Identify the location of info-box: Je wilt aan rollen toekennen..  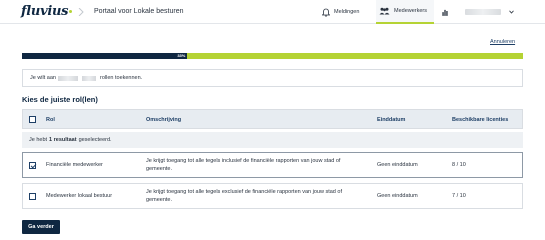
(272, 78).